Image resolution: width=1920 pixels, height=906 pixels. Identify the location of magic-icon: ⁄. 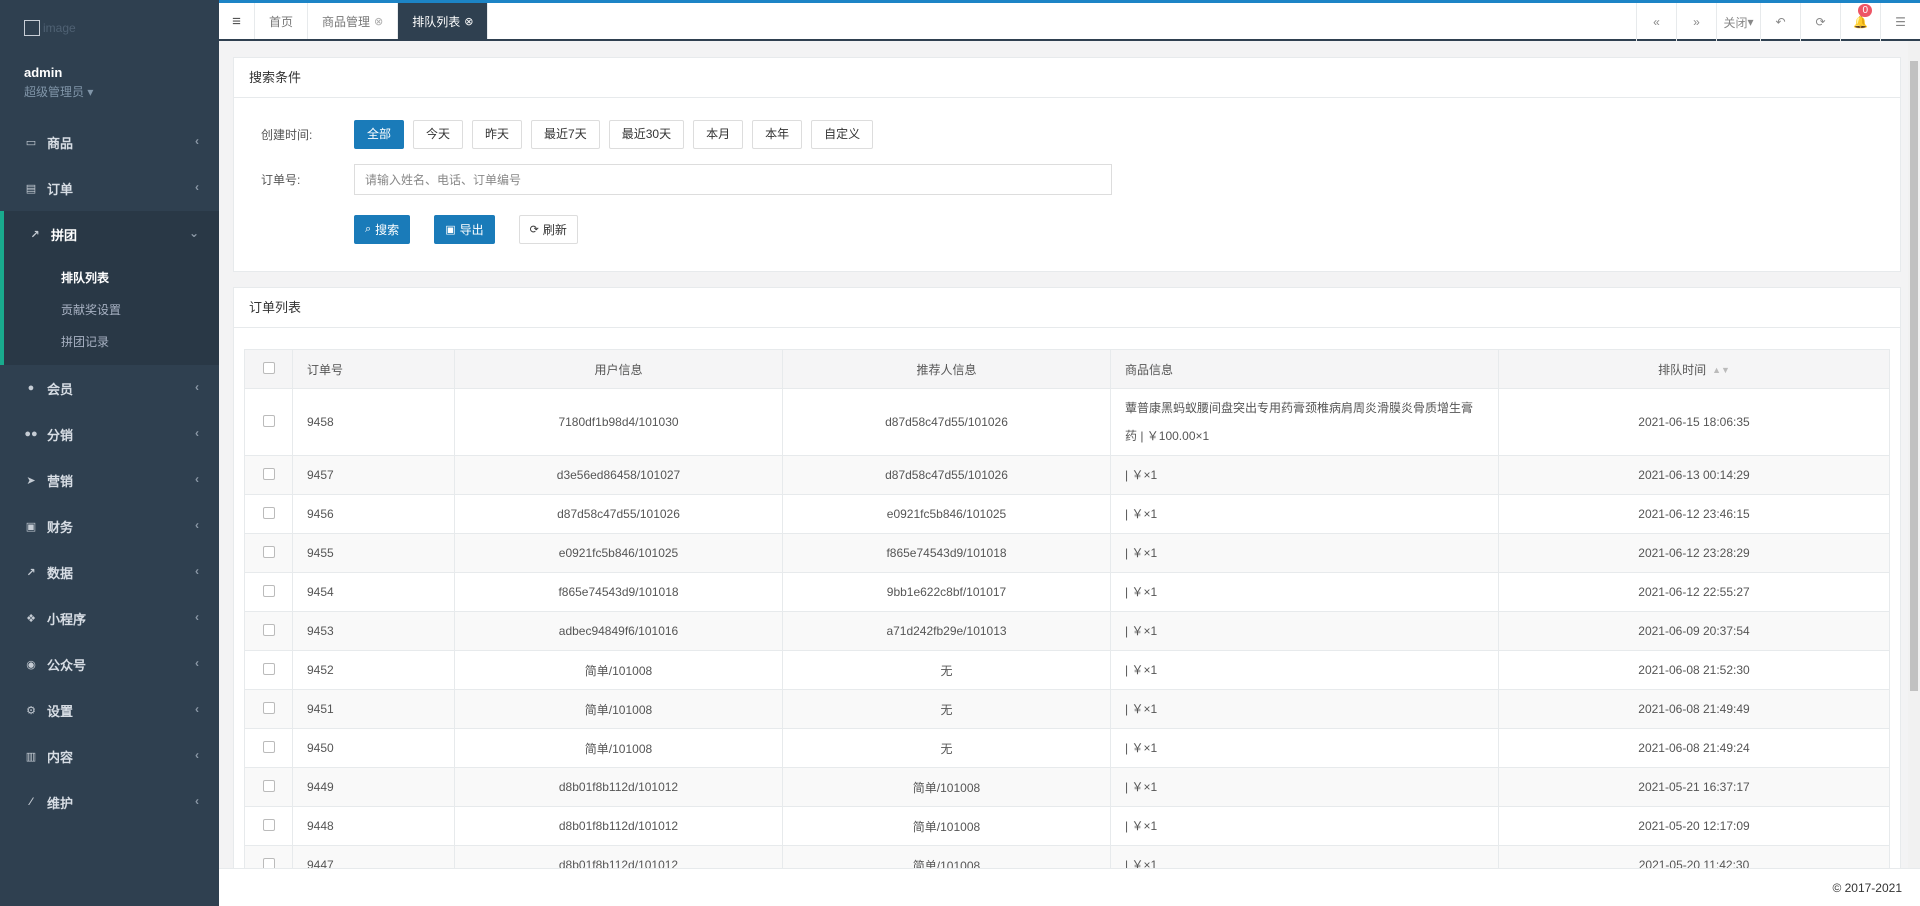
(31, 802).